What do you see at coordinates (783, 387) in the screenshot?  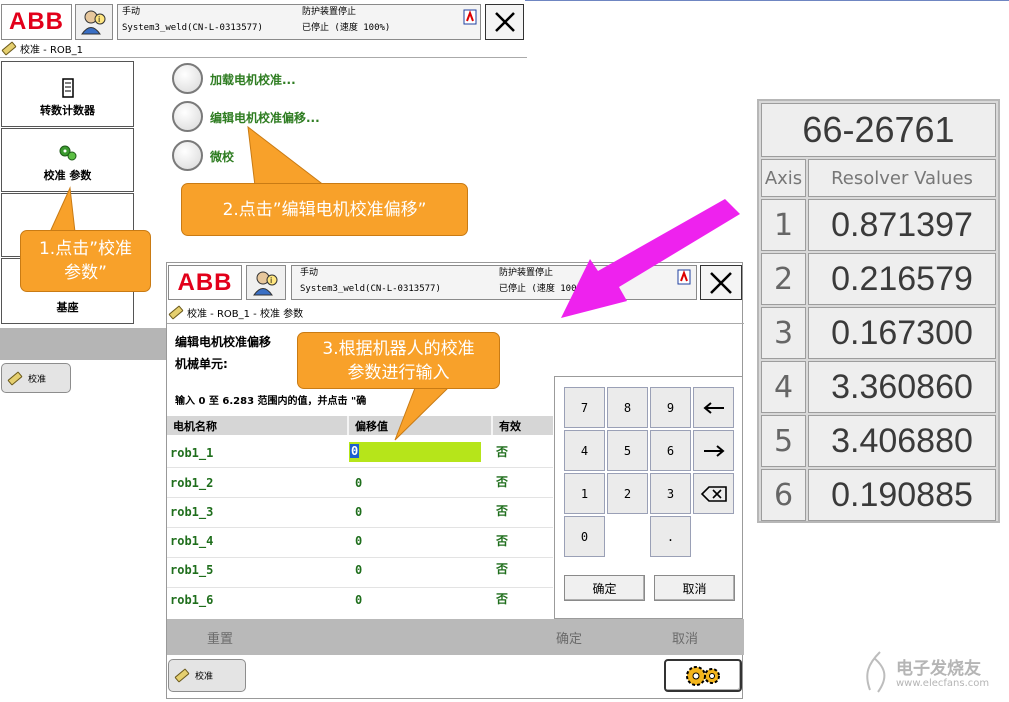 I see `axis-cell: 4` at bounding box center [783, 387].